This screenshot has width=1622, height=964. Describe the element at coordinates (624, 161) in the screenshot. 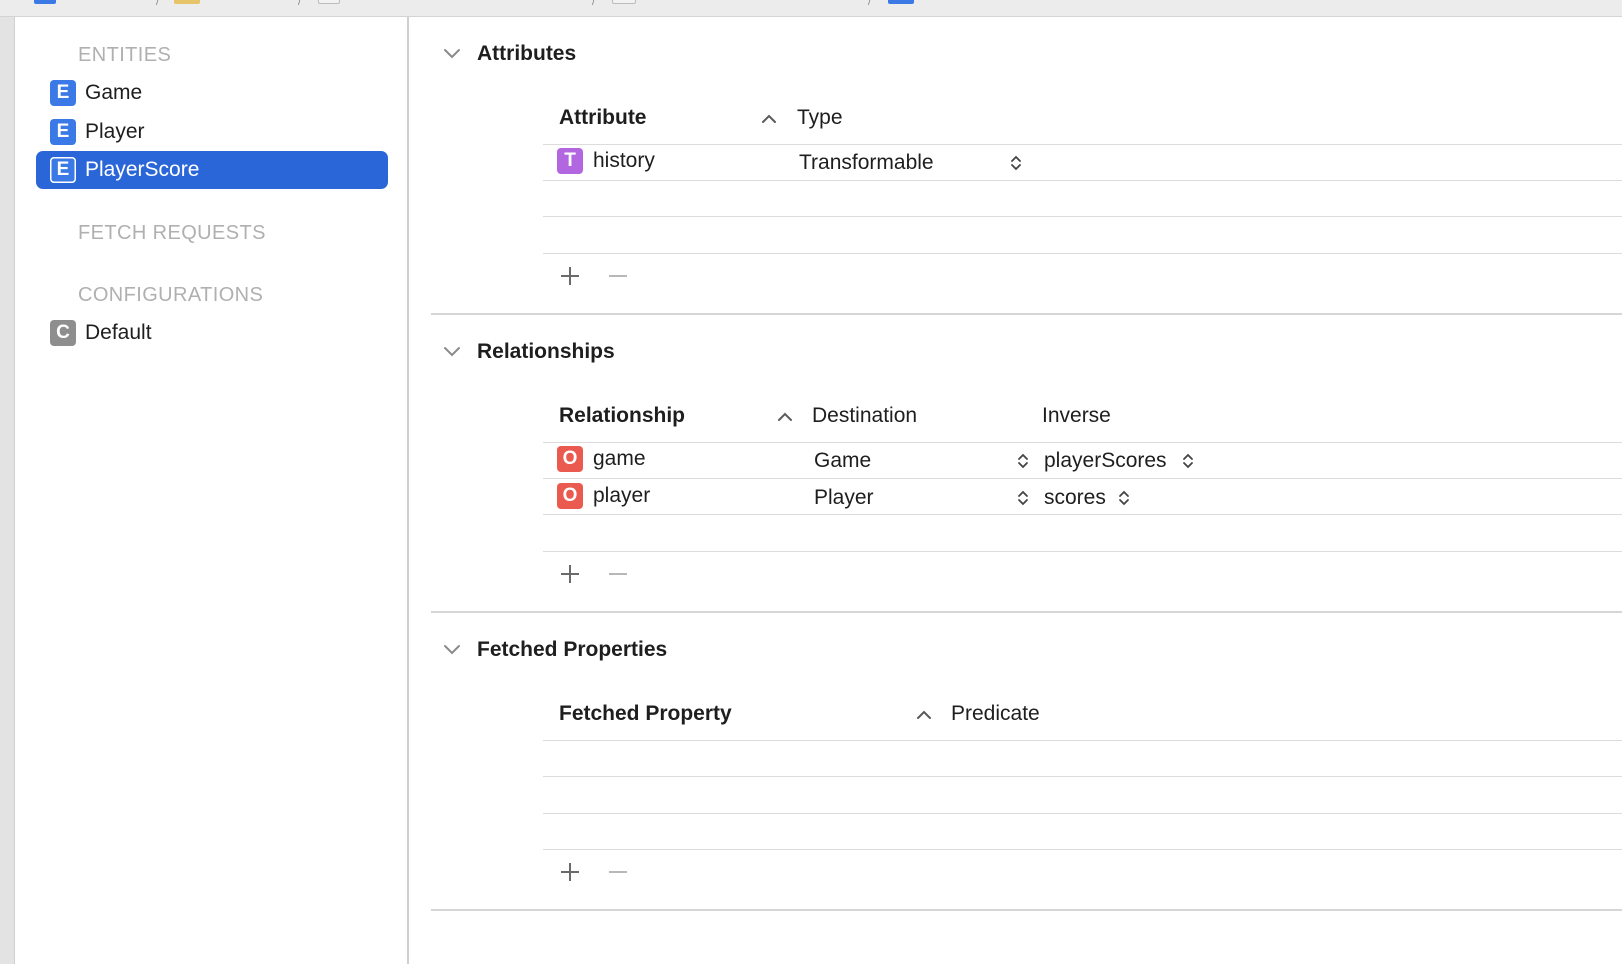

I see `attribute-name: history` at that location.